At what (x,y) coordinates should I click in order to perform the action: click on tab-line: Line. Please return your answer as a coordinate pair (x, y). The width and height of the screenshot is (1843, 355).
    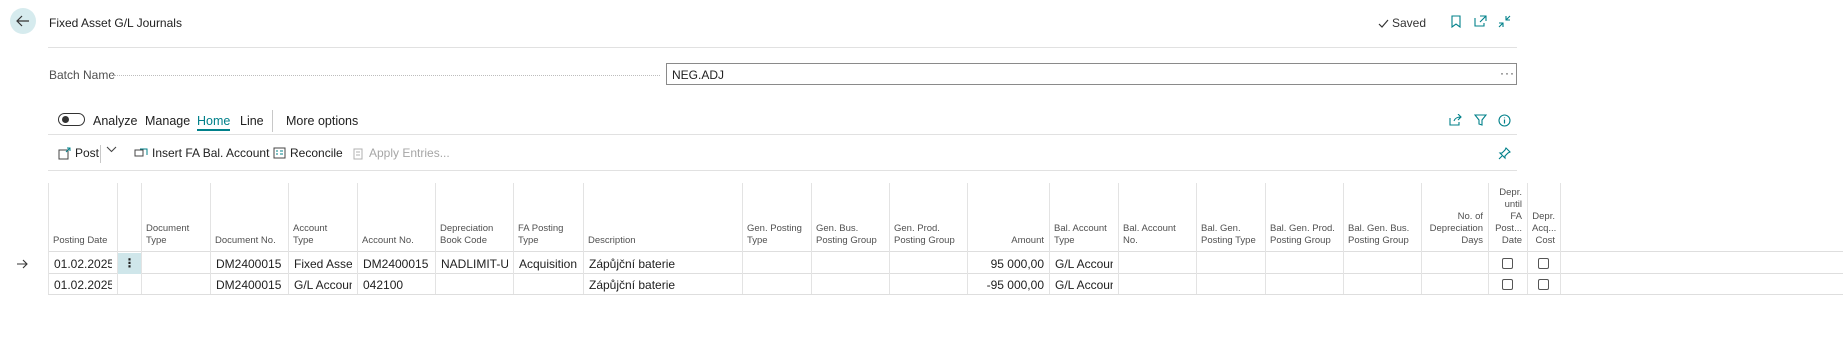
    Looking at the image, I should click on (252, 121).